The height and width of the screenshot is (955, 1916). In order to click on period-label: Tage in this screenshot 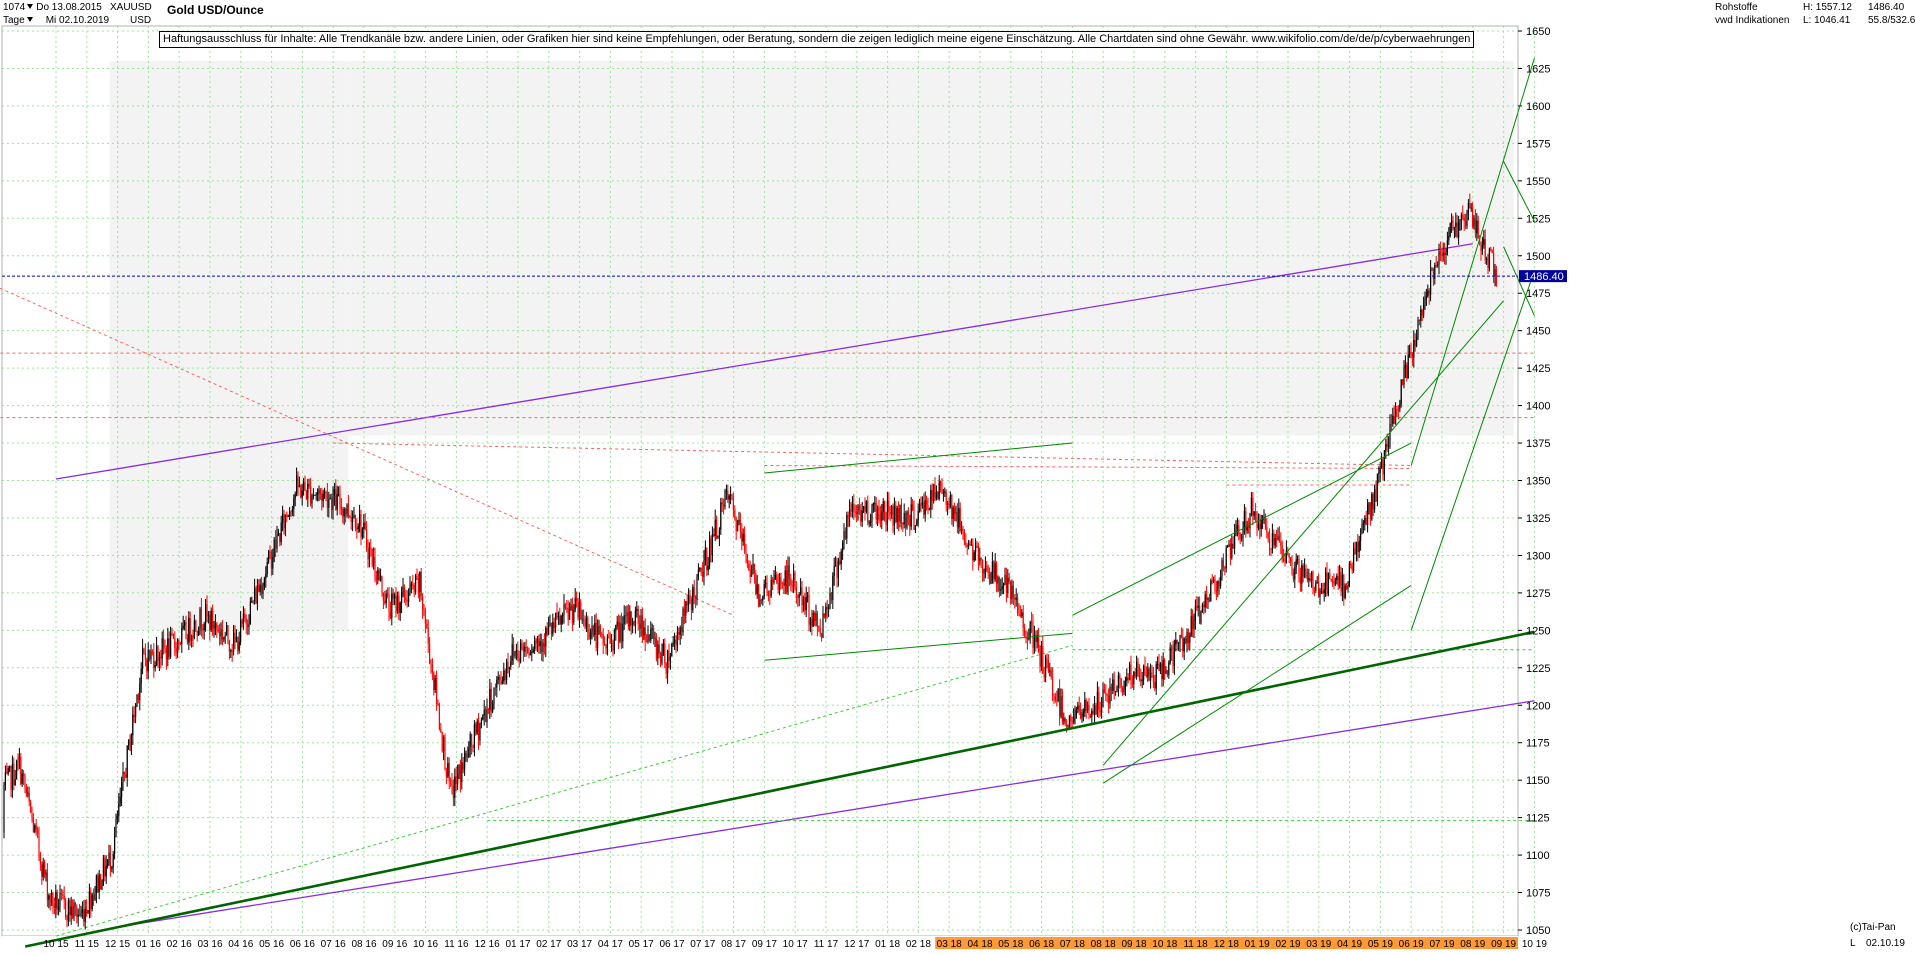, I will do `click(14, 20)`.